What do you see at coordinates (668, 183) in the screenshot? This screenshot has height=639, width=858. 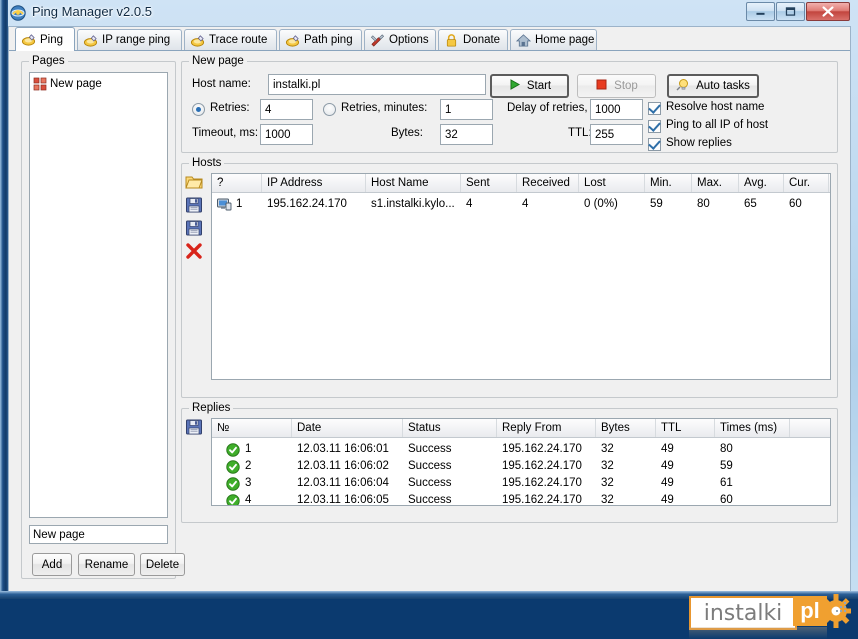 I see `column-header: Min.` at bounding box center [668, 183].